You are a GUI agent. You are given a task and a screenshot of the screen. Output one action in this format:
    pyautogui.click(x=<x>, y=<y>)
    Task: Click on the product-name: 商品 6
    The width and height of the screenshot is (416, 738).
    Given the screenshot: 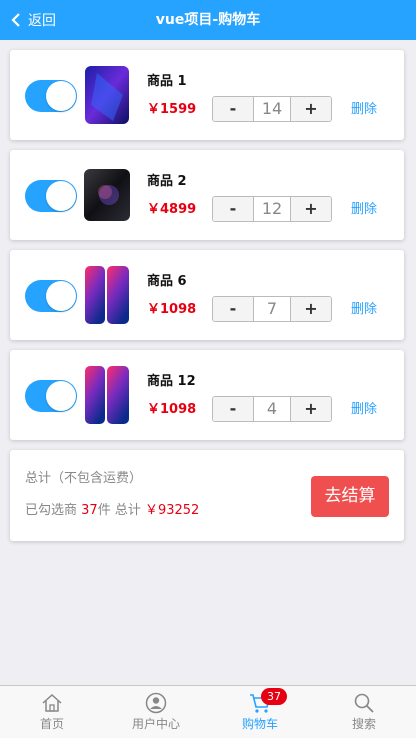 What is the action you would take?
    pyautogui.click(x=167, y=281)
    